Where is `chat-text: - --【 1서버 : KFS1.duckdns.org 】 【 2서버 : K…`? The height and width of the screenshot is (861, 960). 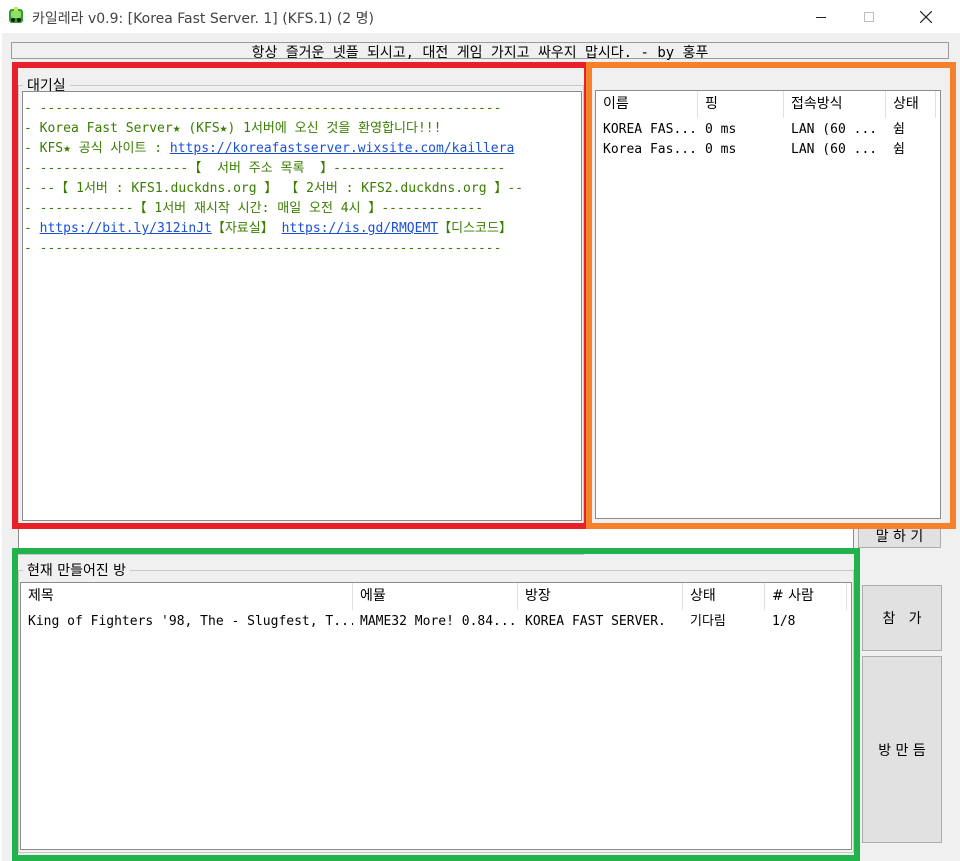 chat-text: - --【 1서버 : KFS1.duckdns.org 】 【 2서버 : K… is located at coordinates (273, 188).